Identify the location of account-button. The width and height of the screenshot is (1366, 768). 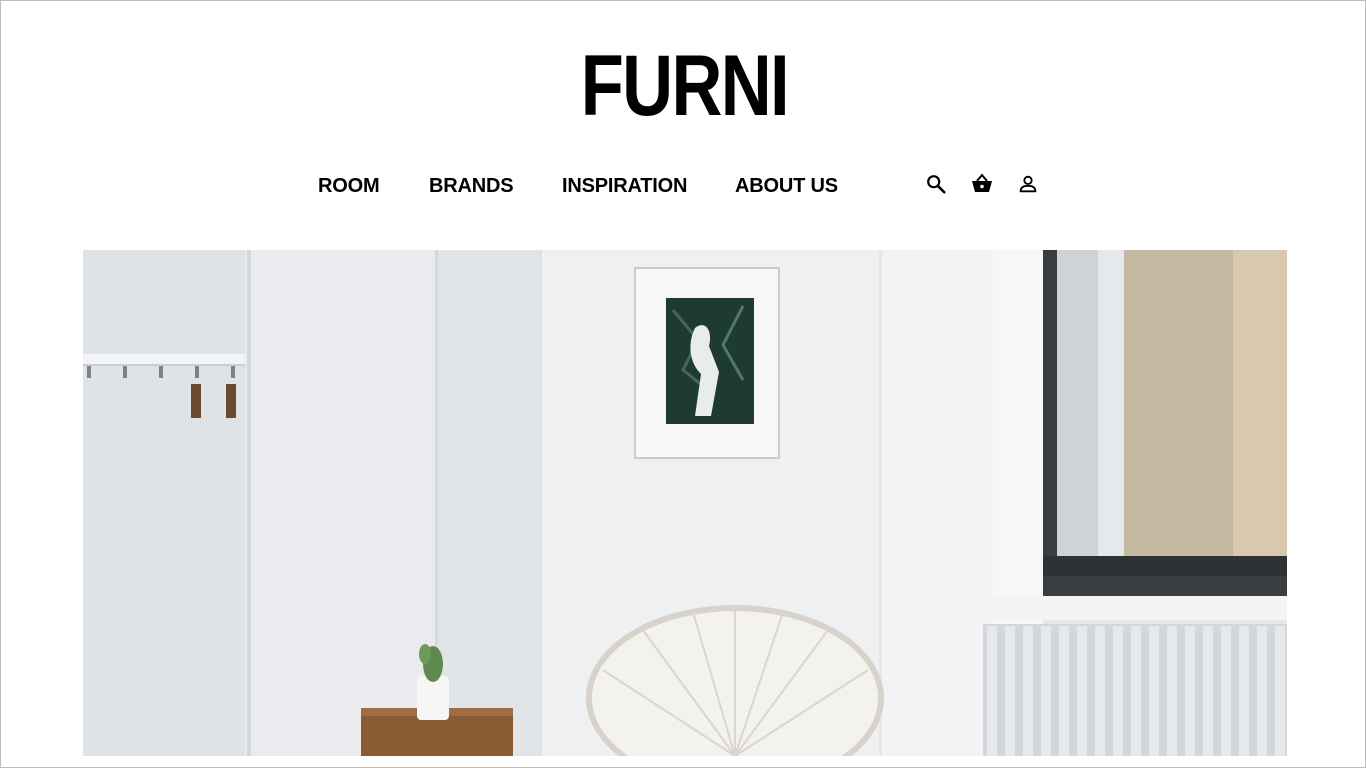
(1028, 184).